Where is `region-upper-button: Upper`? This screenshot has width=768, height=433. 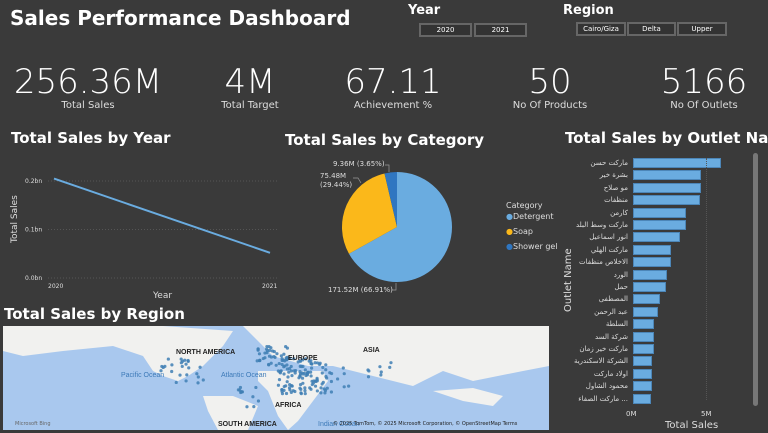
region-upper-button: Upper is located at coordinates (702, 29).